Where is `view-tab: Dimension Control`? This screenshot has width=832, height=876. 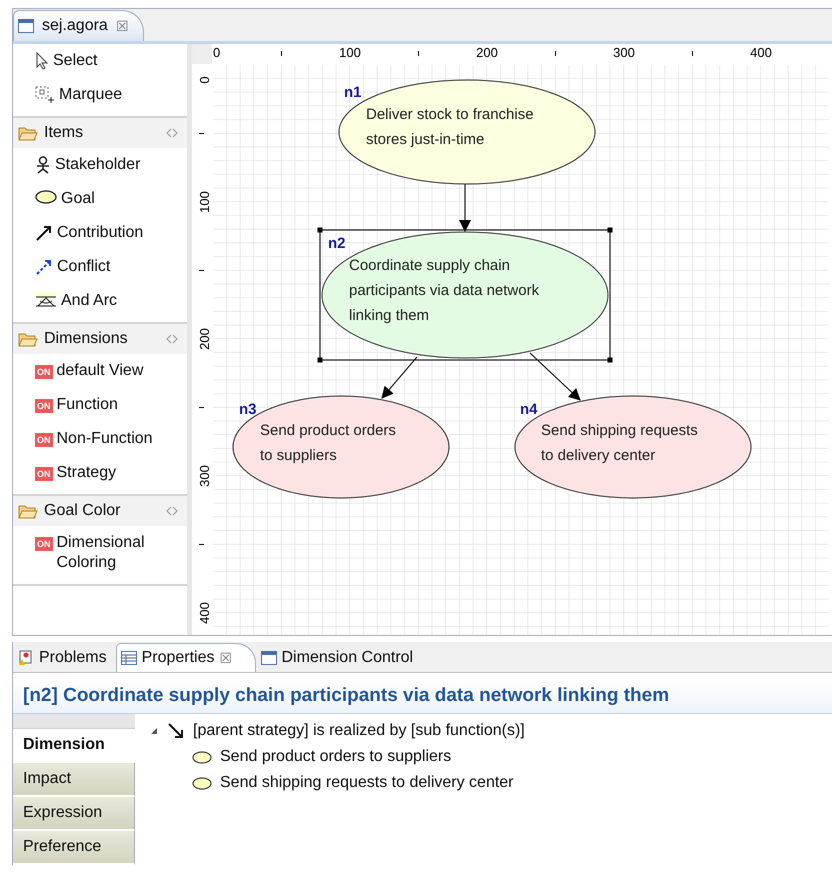 view-tab: Dimension Control is located at coordinates (339, 657).